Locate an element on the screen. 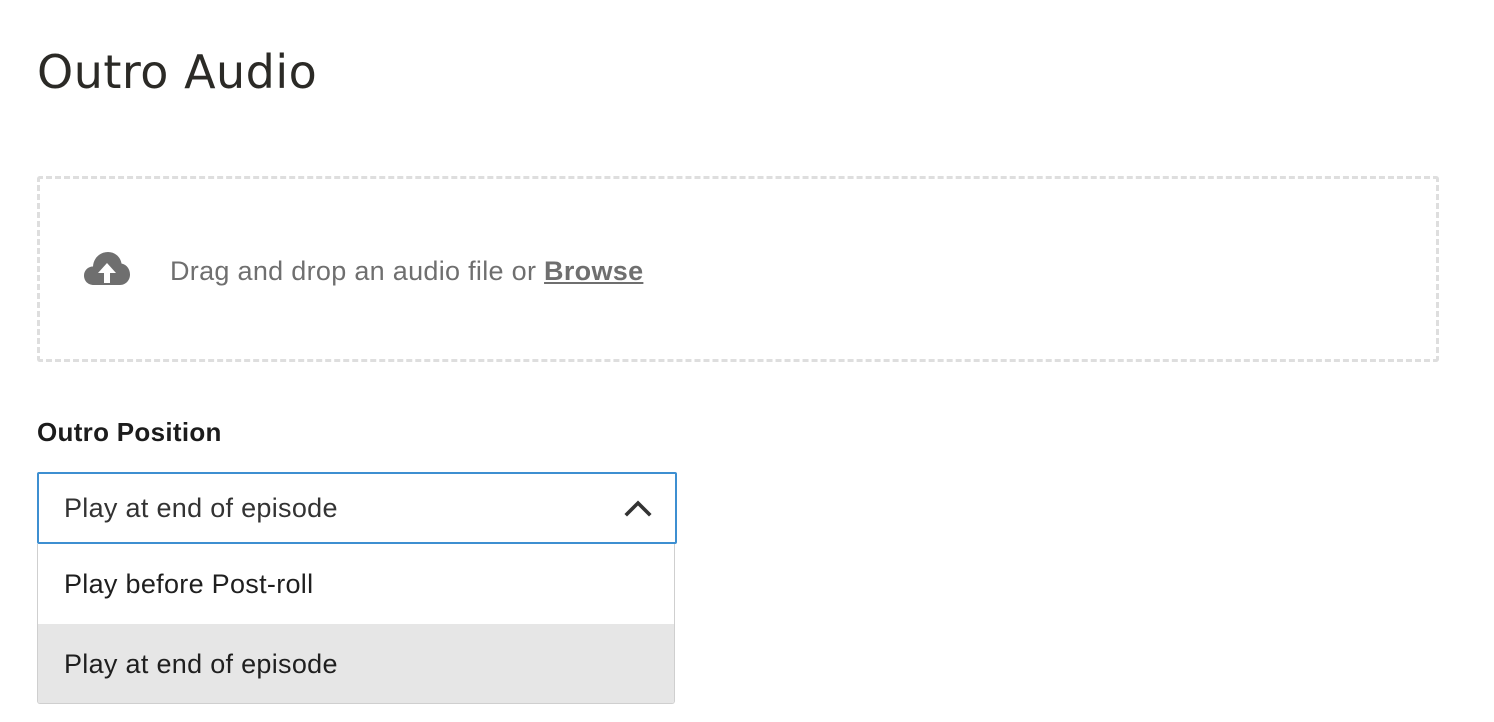 The width and height of the screenshot is (1494, 722). dropzone-text: Drag and drop an audio file or Browse is located at coordinates (406, 271).